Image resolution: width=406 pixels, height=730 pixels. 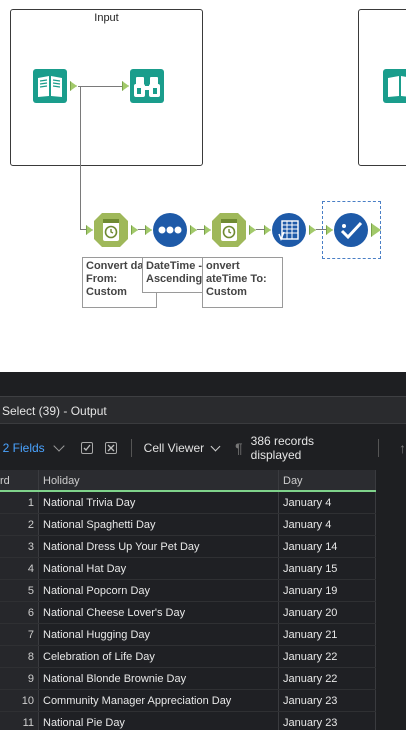 I want to click on formula-tool, so click(x=289, y=230).